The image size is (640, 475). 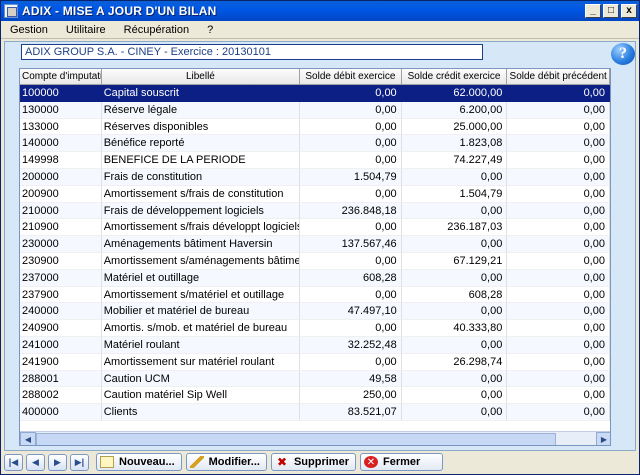 What do you see at coordinates (61, 160) in the screenshot?
I see `row-compte: 149998` at bounding box center [61, 160].